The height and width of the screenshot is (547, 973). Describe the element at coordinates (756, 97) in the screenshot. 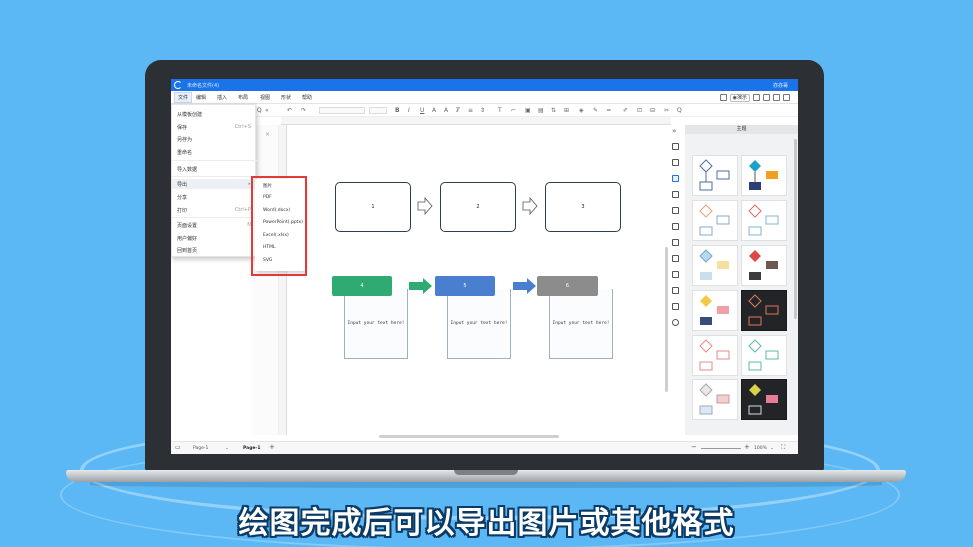

I see `save-icon` at that location.